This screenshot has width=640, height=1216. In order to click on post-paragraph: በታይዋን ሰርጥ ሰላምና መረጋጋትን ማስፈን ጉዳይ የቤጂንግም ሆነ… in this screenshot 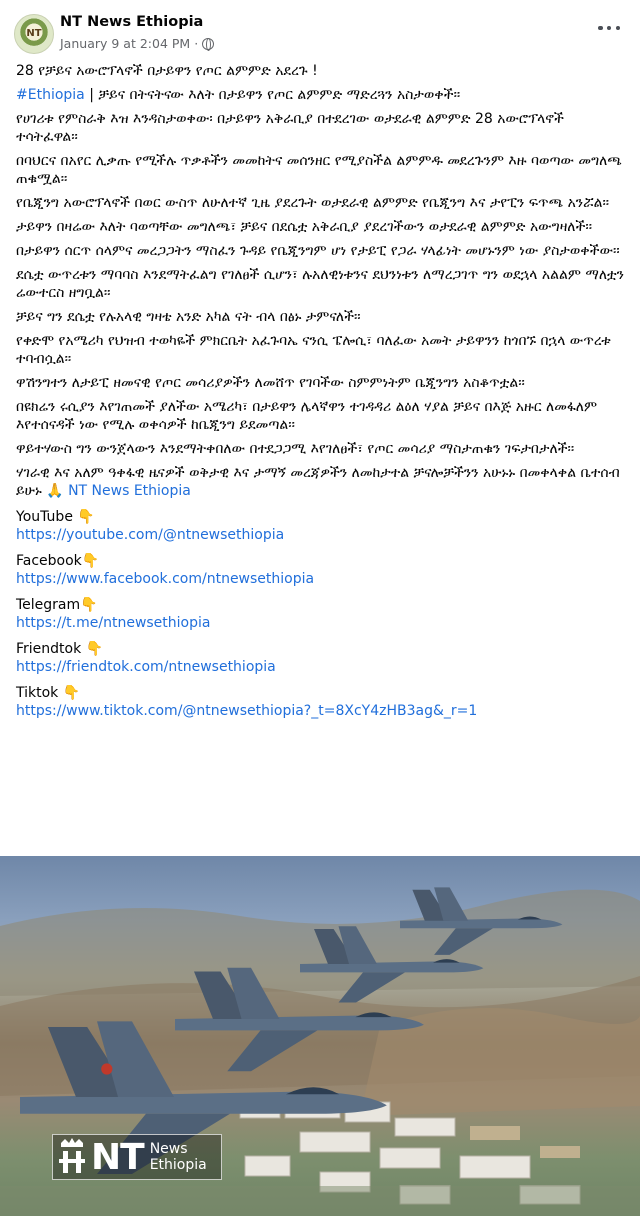, I will do `click(318, 251)`.